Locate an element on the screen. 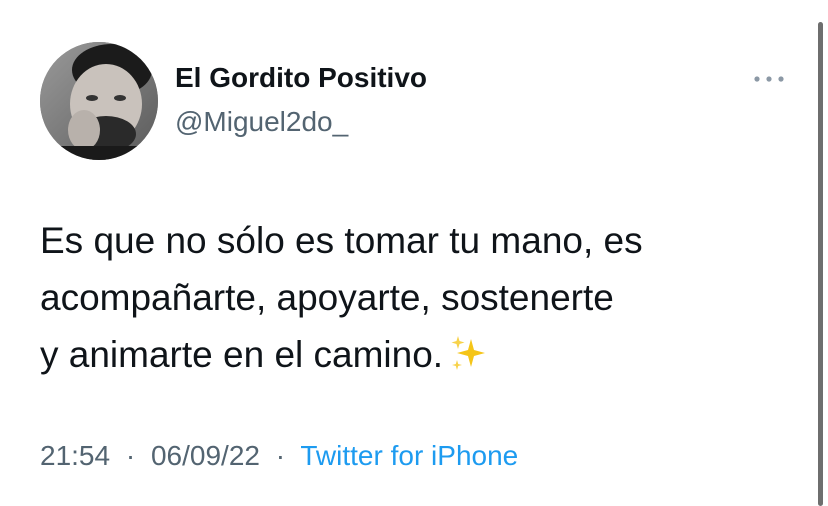  sparkles-emoji-icon is located at coordinates (469, 360).